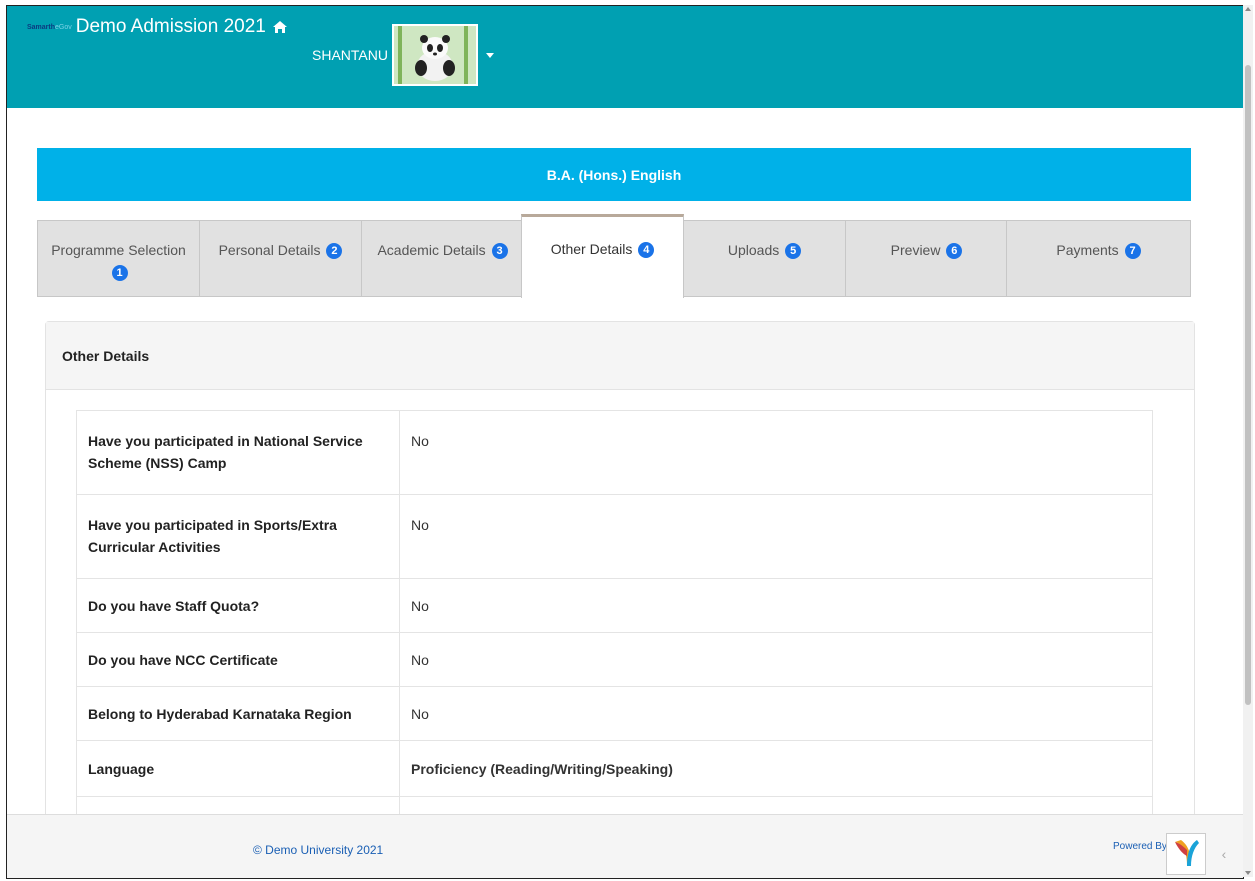 This screenshot has height=881, width=1255. What do you see at coordinates (499, 251) in the screenshot?
I see `step-badge: 3` at bounding box center [499, 251].